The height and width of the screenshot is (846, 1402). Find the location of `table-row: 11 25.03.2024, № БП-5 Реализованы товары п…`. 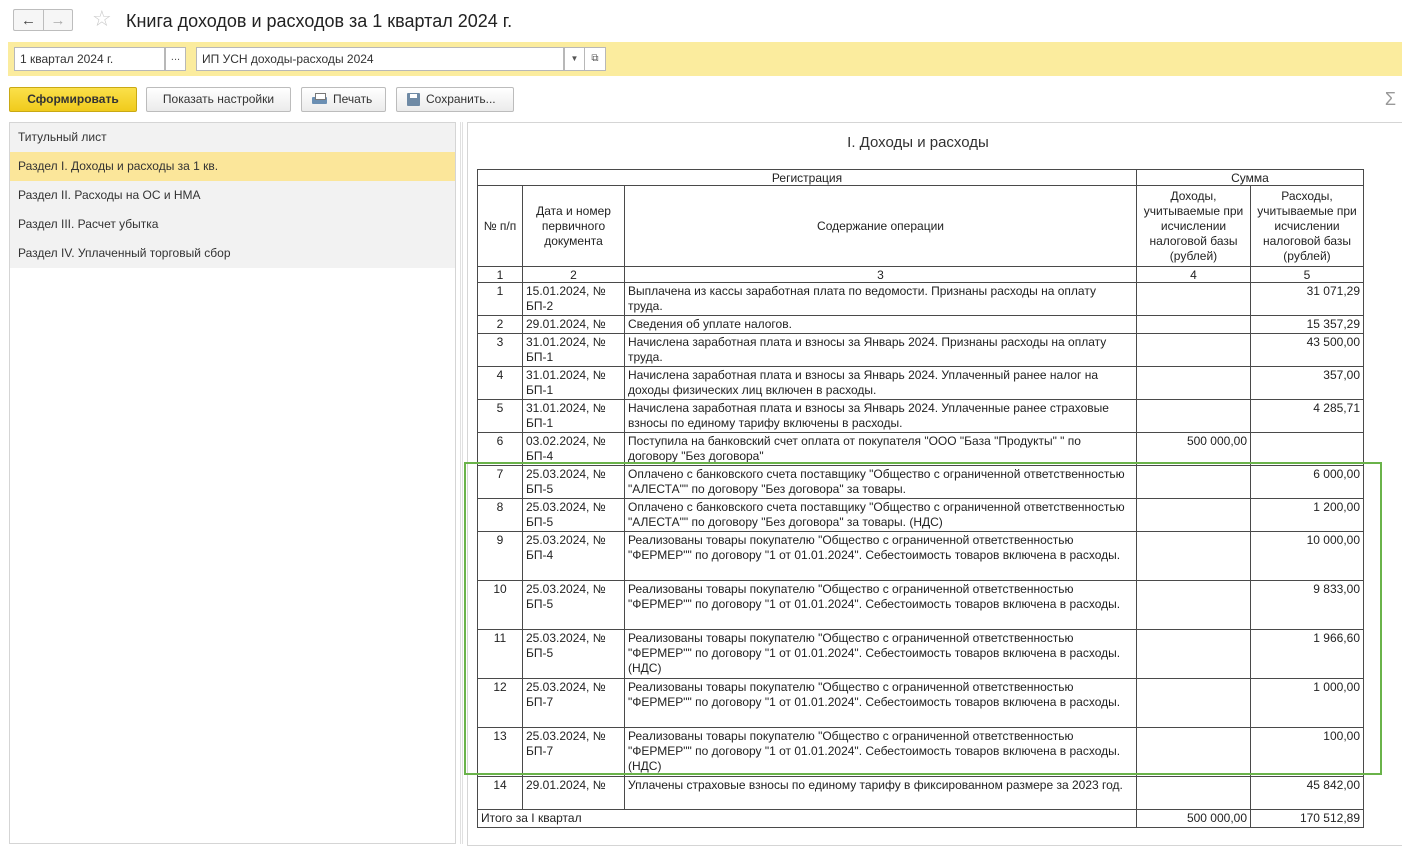

table-row: 11 25.03.2024, № БП-5 Реализованы товары п… is located at coordinates (920, 654).